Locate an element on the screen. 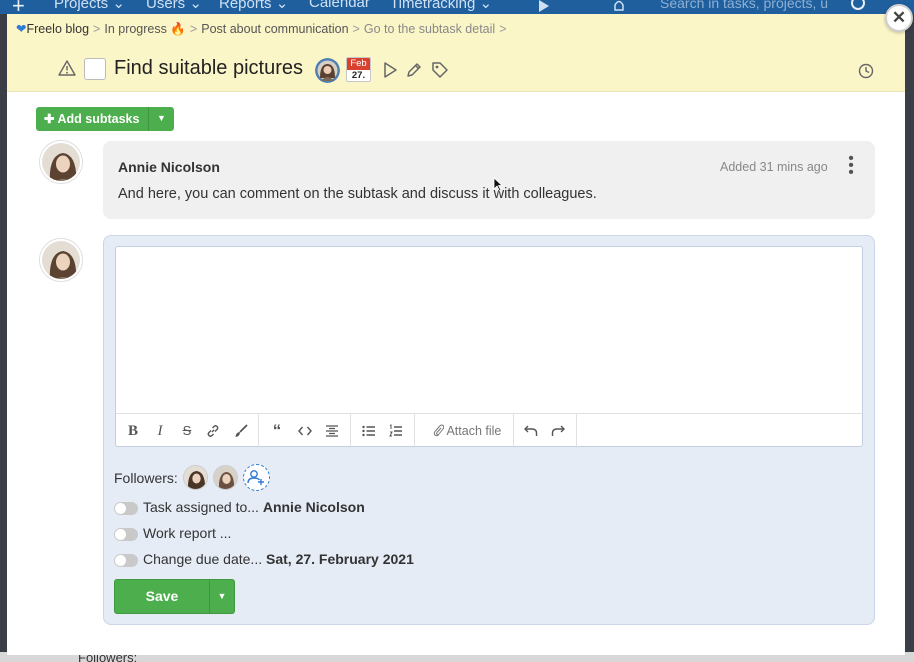 The image size is (914, 662). due-date-month: Feb is located at coordinates (358, 64).